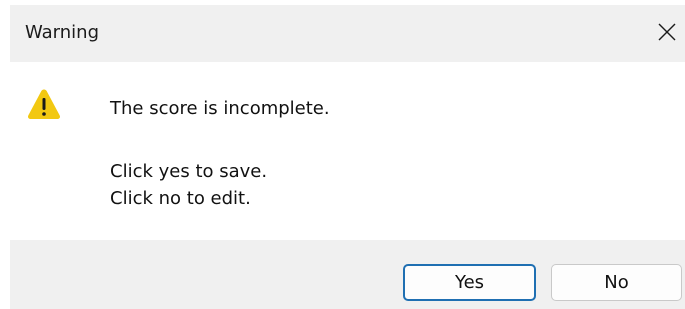 The image size is (685, 309). I want to click on close-icon, so click(667, 32).